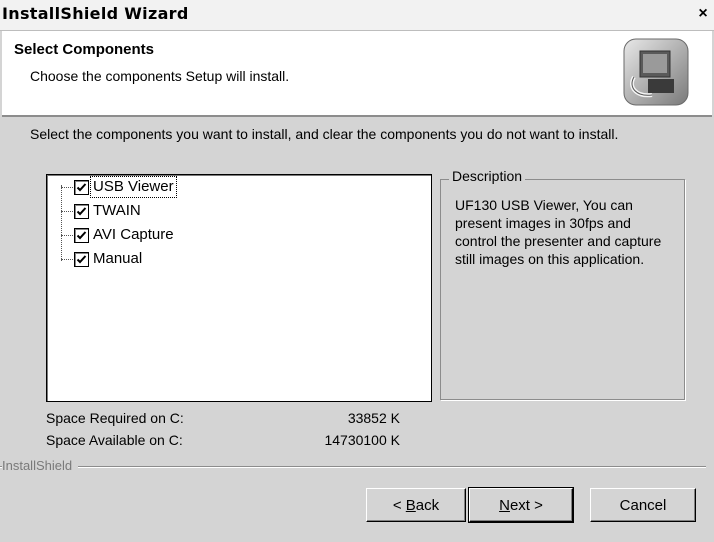 This screenshot has height=542, width=714. I want to click on back-button: < Back, so click(416, 505).